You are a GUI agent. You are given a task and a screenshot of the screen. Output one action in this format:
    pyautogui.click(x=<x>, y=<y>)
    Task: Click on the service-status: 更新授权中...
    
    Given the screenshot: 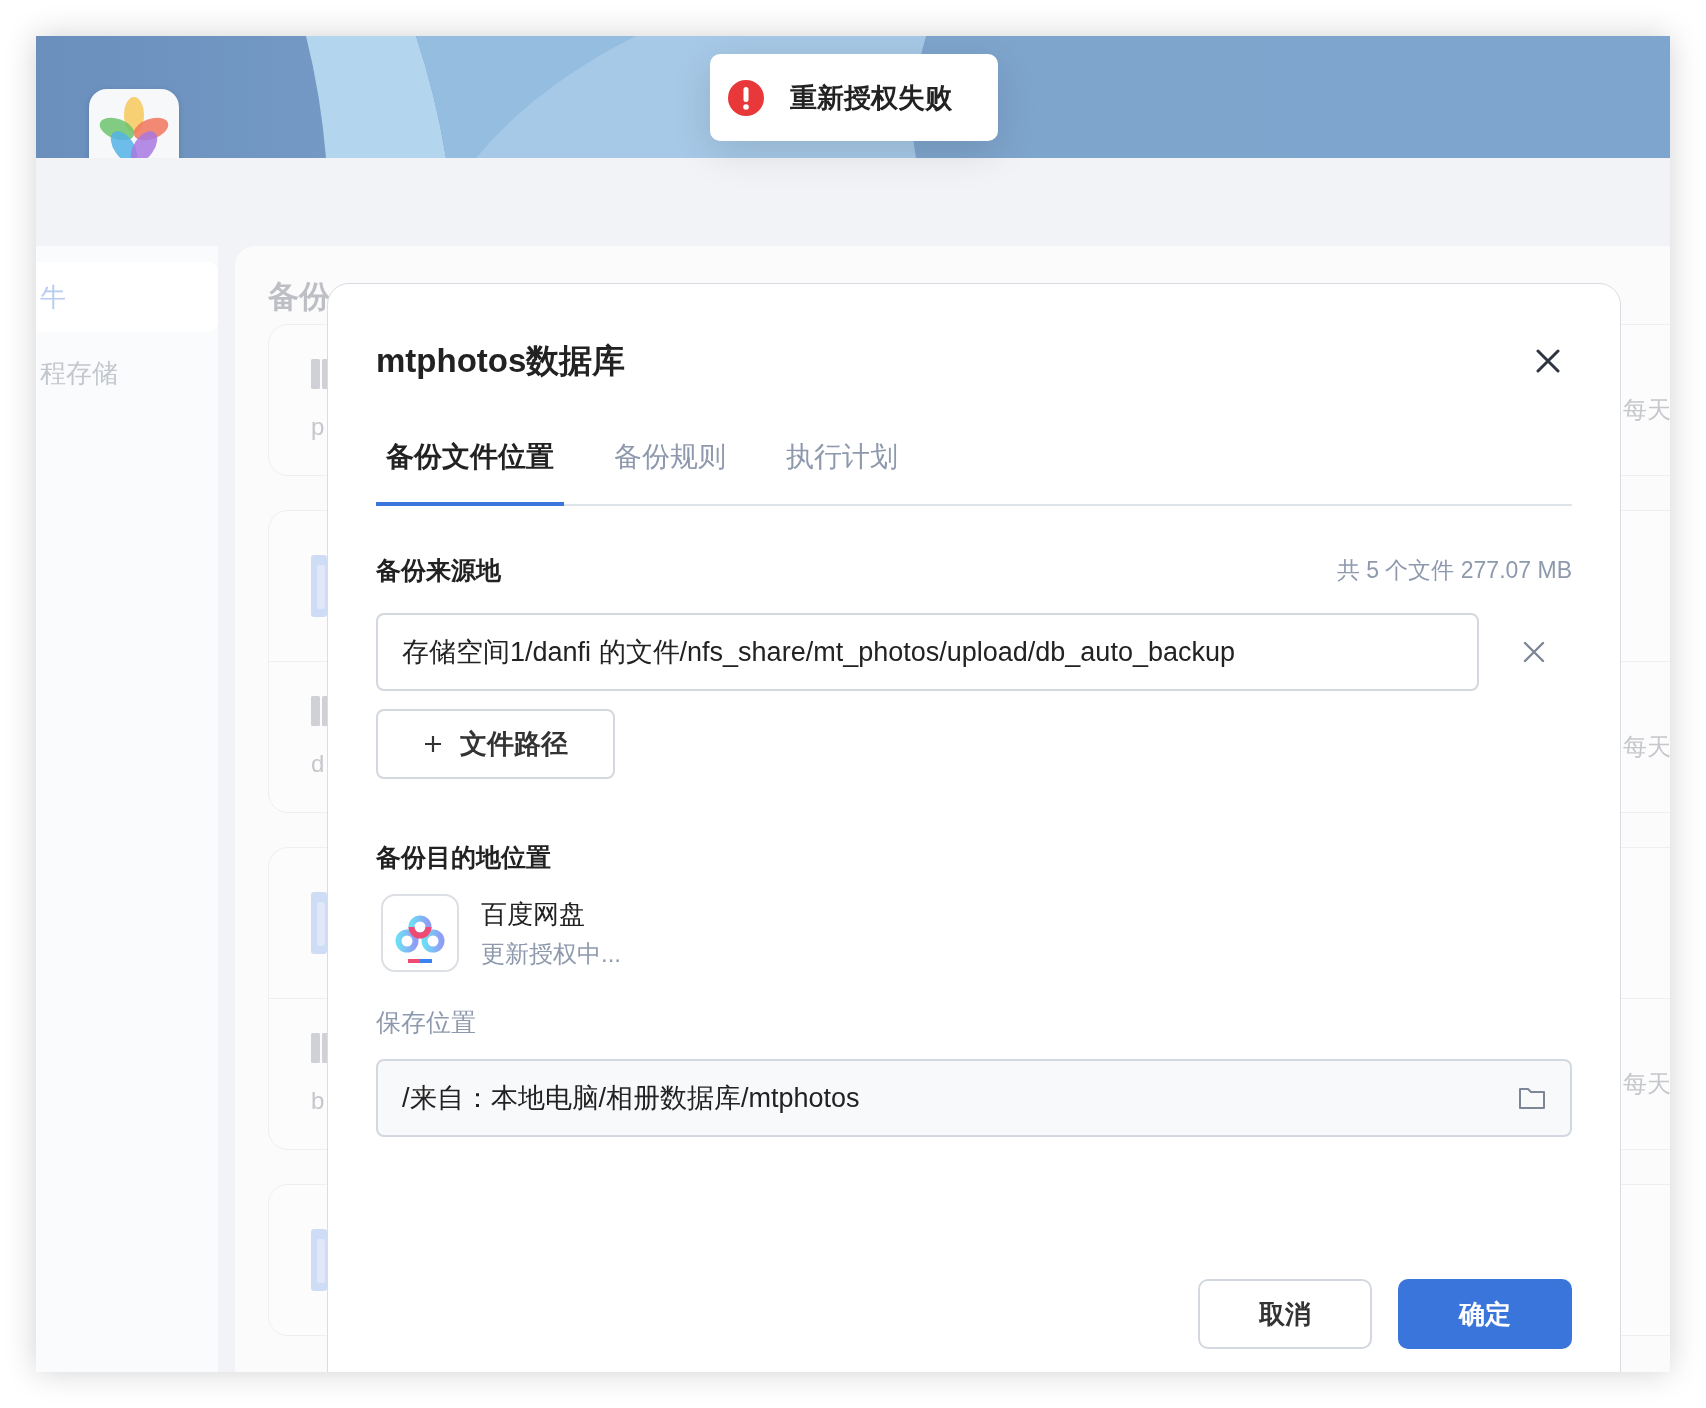 What is the action you would take?
    pyautogui.click(x=551, y=953)
    